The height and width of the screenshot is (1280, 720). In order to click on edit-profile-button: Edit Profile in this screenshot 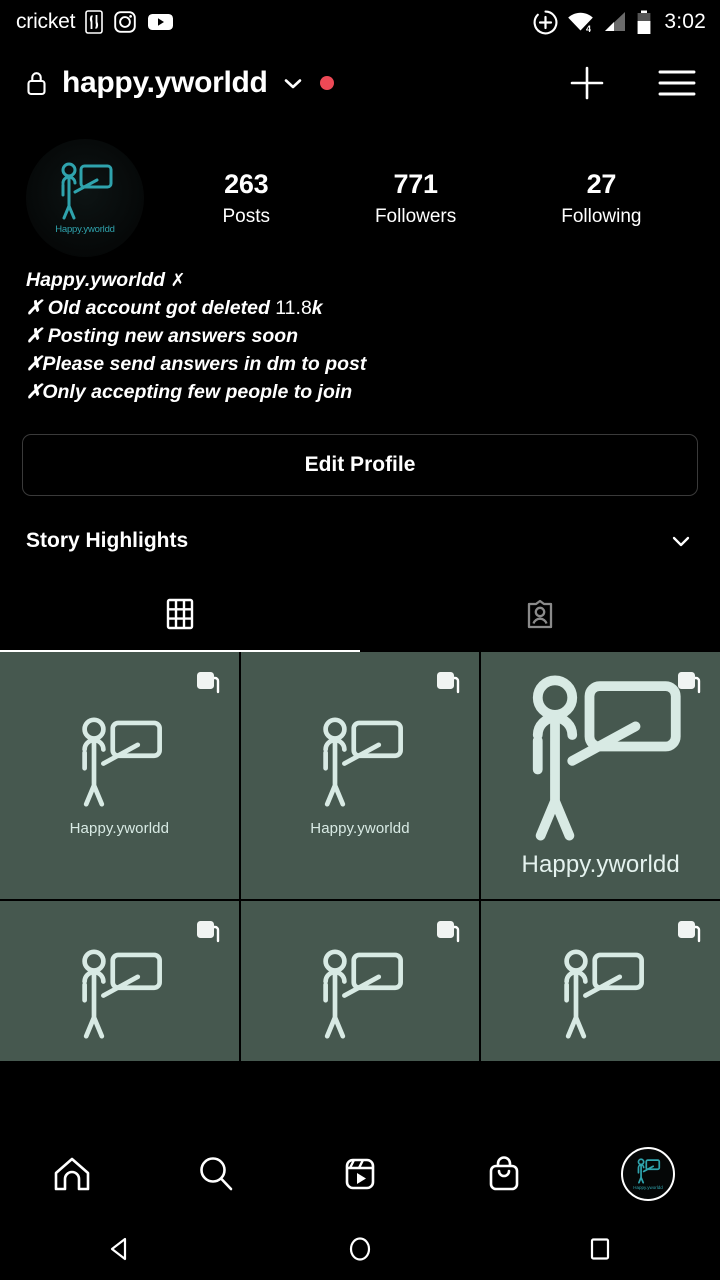, I will do `click(360, 465)`.